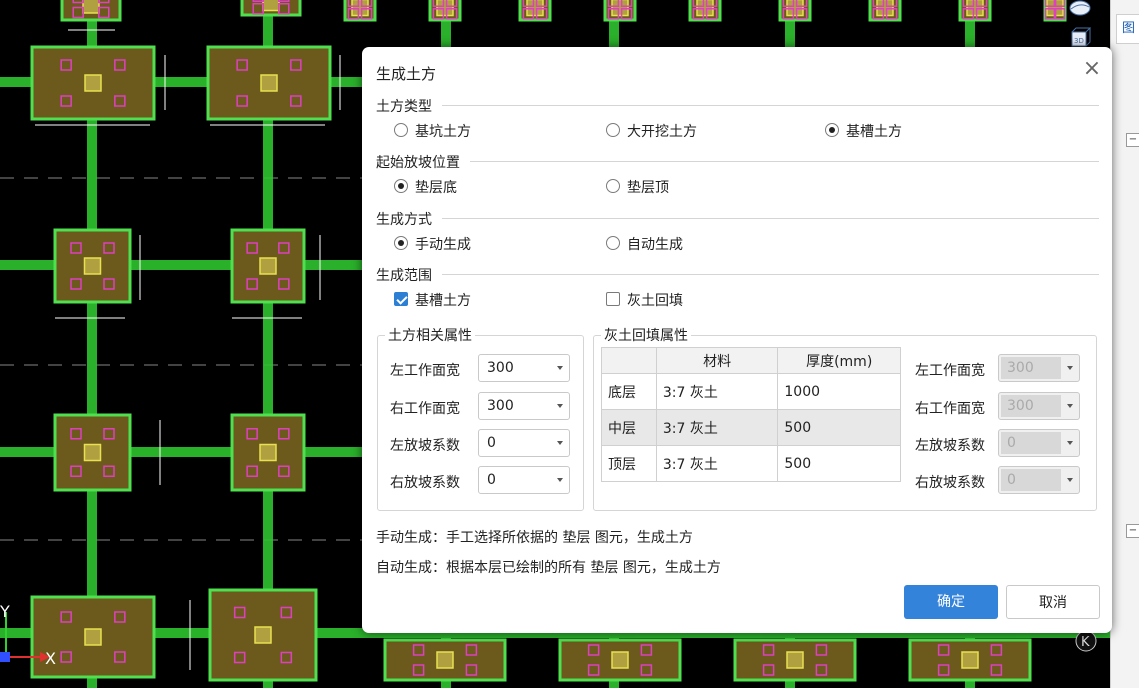 The image size is (1139, 688). What do you see at coordinates (1085, 642) in the screenshot?
I see `svg-text: K` at bounding box center [1085, 642].